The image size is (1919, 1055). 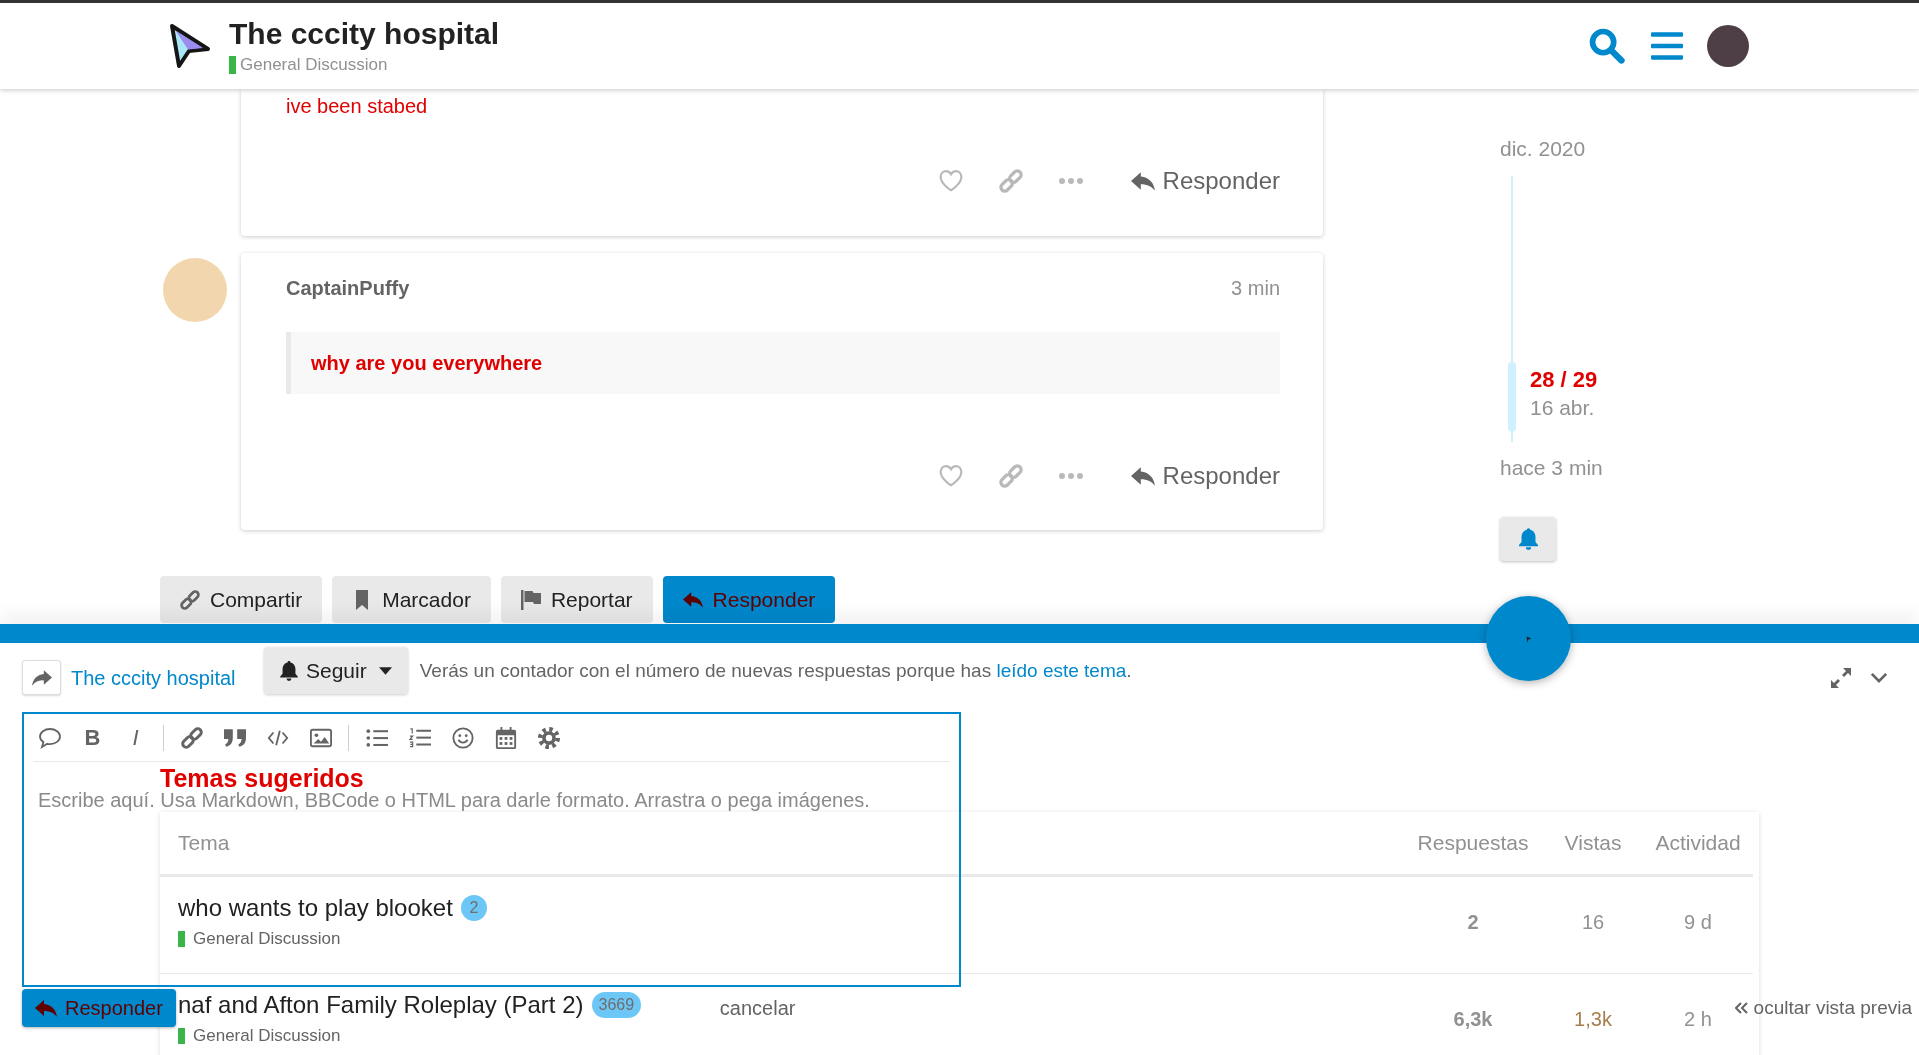 I want to click on arrowhead-logo-icon, so click(x=190, y=46).